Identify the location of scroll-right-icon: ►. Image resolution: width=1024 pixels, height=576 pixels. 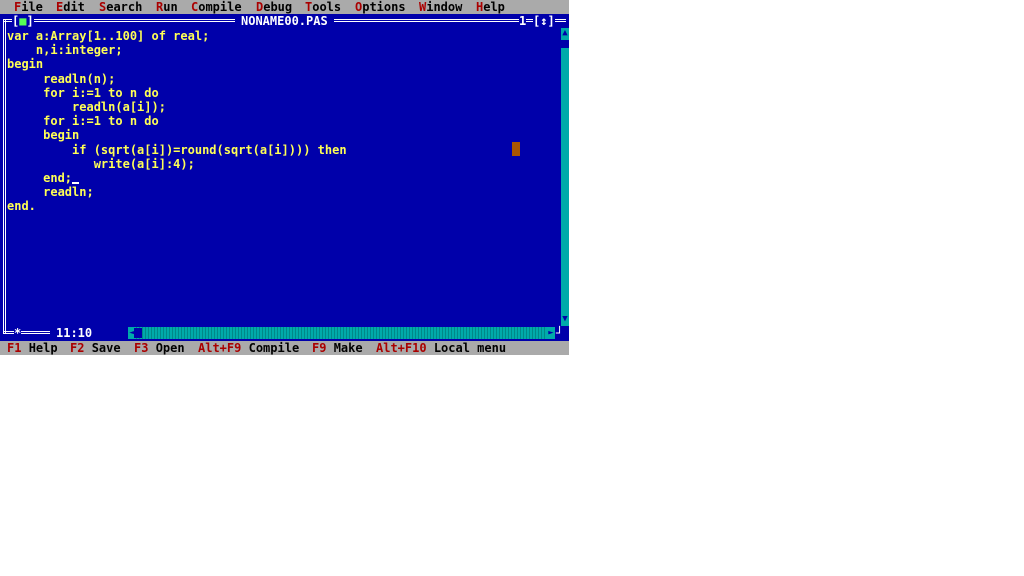
(551, 333).